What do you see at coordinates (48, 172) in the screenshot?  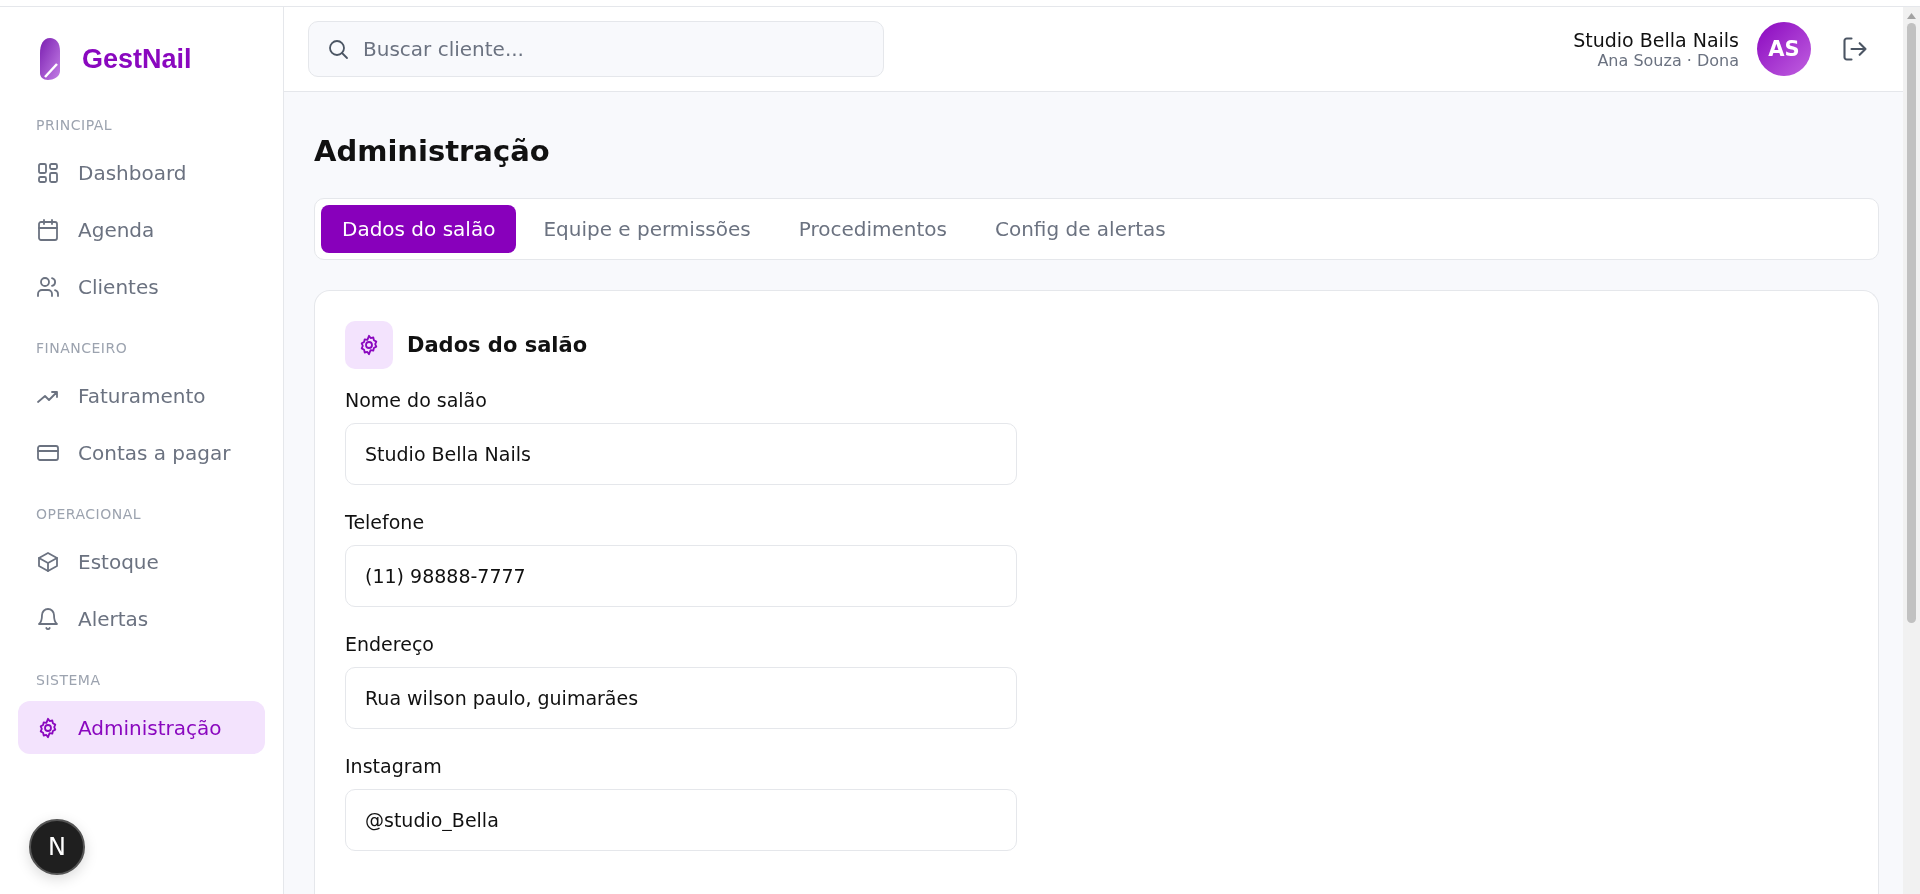 I see `dashboard-icon` at bounding box center [48, 172].